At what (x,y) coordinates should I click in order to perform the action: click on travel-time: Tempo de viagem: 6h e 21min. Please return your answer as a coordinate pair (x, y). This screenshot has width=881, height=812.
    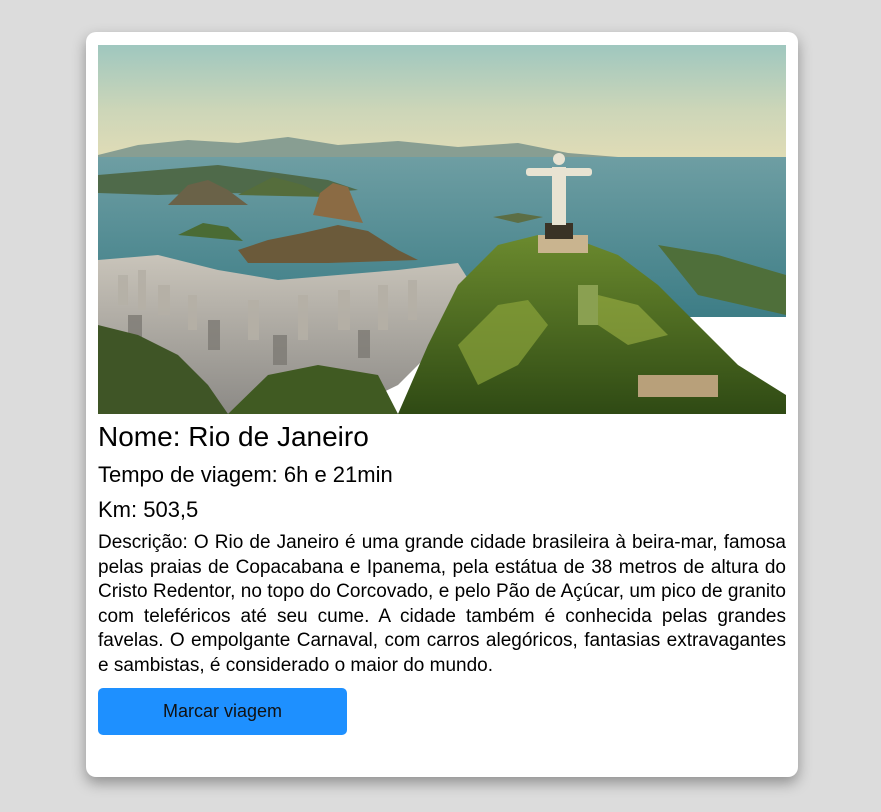
    Looking at the image, I should click on (245, 474).